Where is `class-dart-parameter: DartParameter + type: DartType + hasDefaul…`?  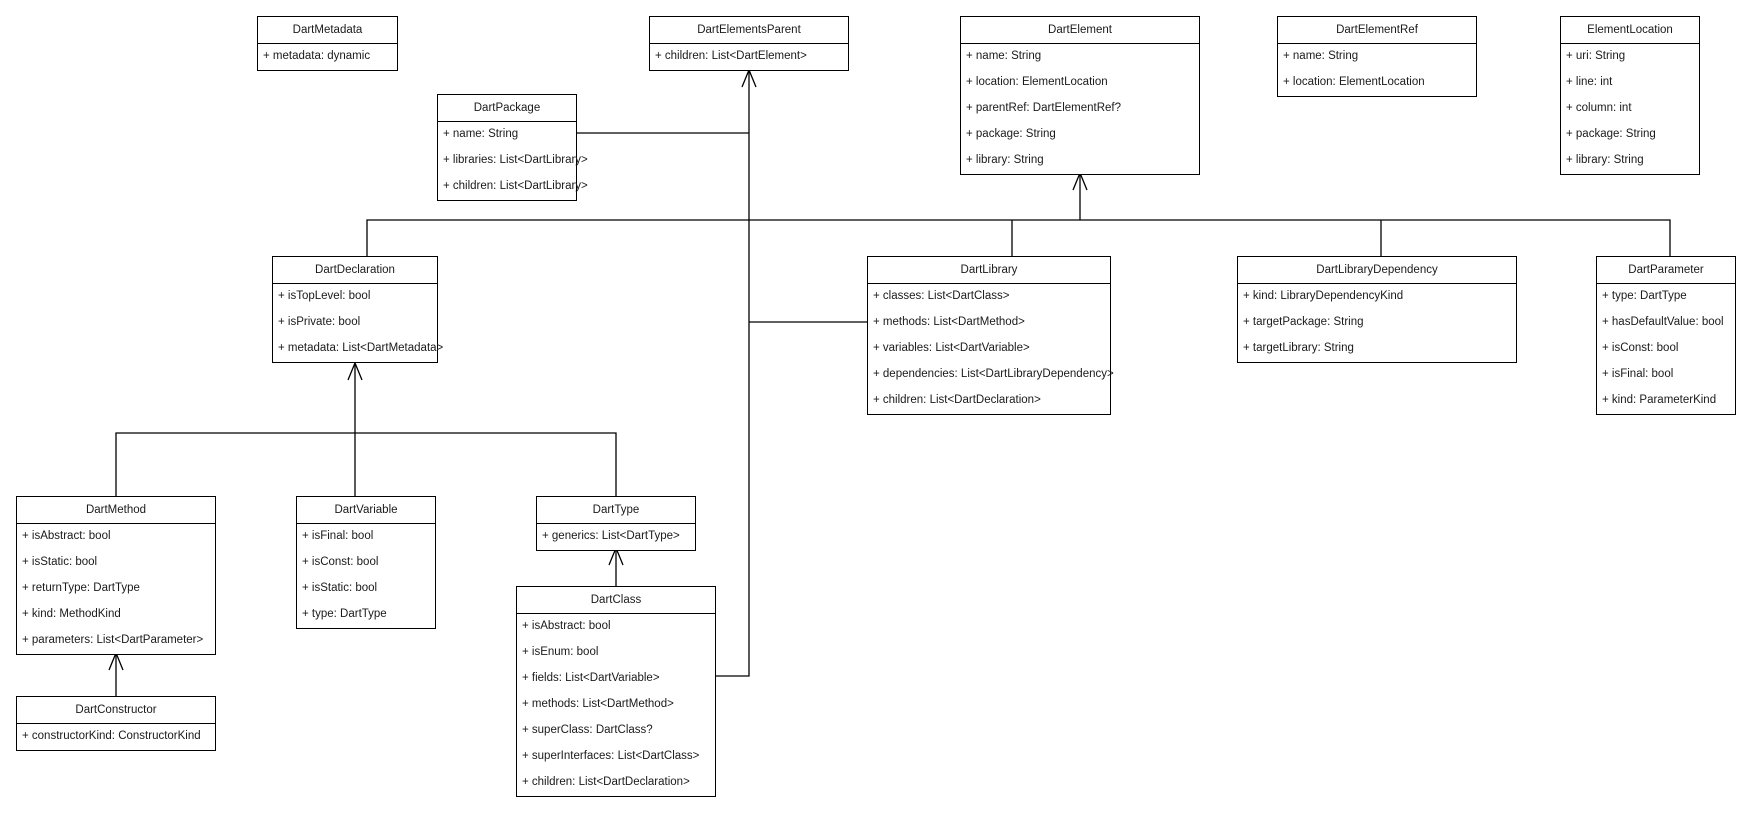 class-dart-parameter: DartParameter + type: DartType + hasDefaul… is located at coordinates (1666, 335).